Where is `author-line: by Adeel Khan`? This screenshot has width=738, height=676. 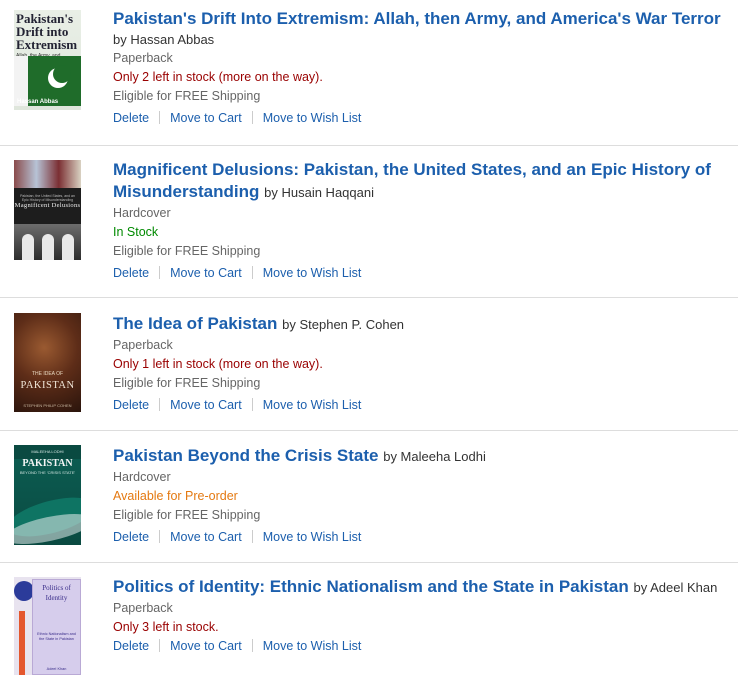
author-line: by Adeel Khan is located at coordinates (675, 587).